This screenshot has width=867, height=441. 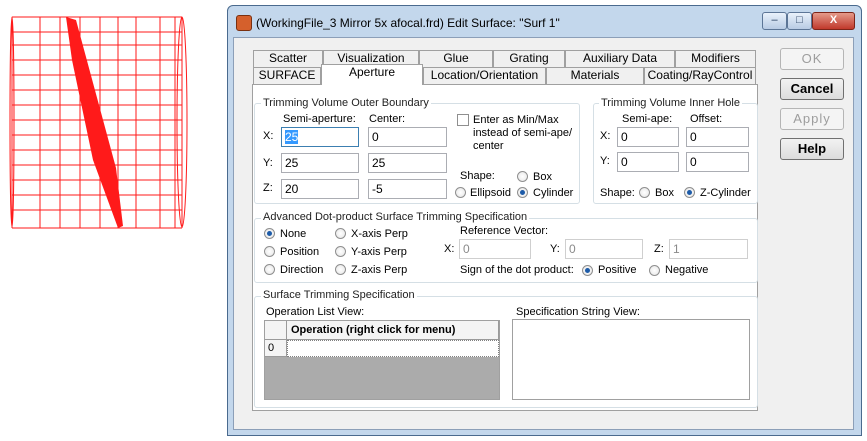 What do you see at coordinates (587, 270) in the screenshot?
I see `sign-positive-radio` at bounding box center [587, 270].